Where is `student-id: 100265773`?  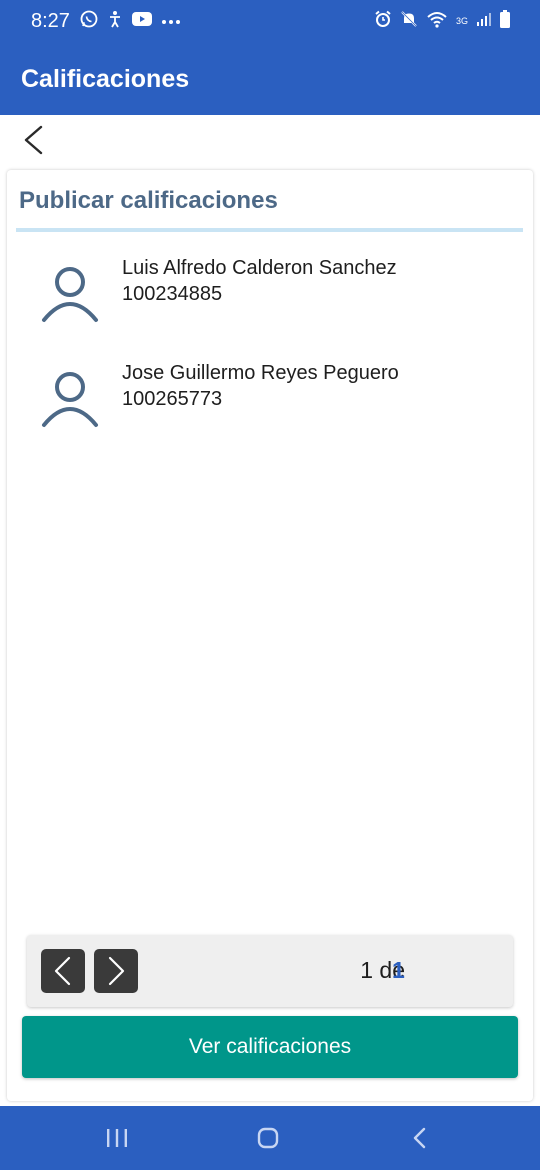 student-id: 100265773 is located at coordinates (172, 399).